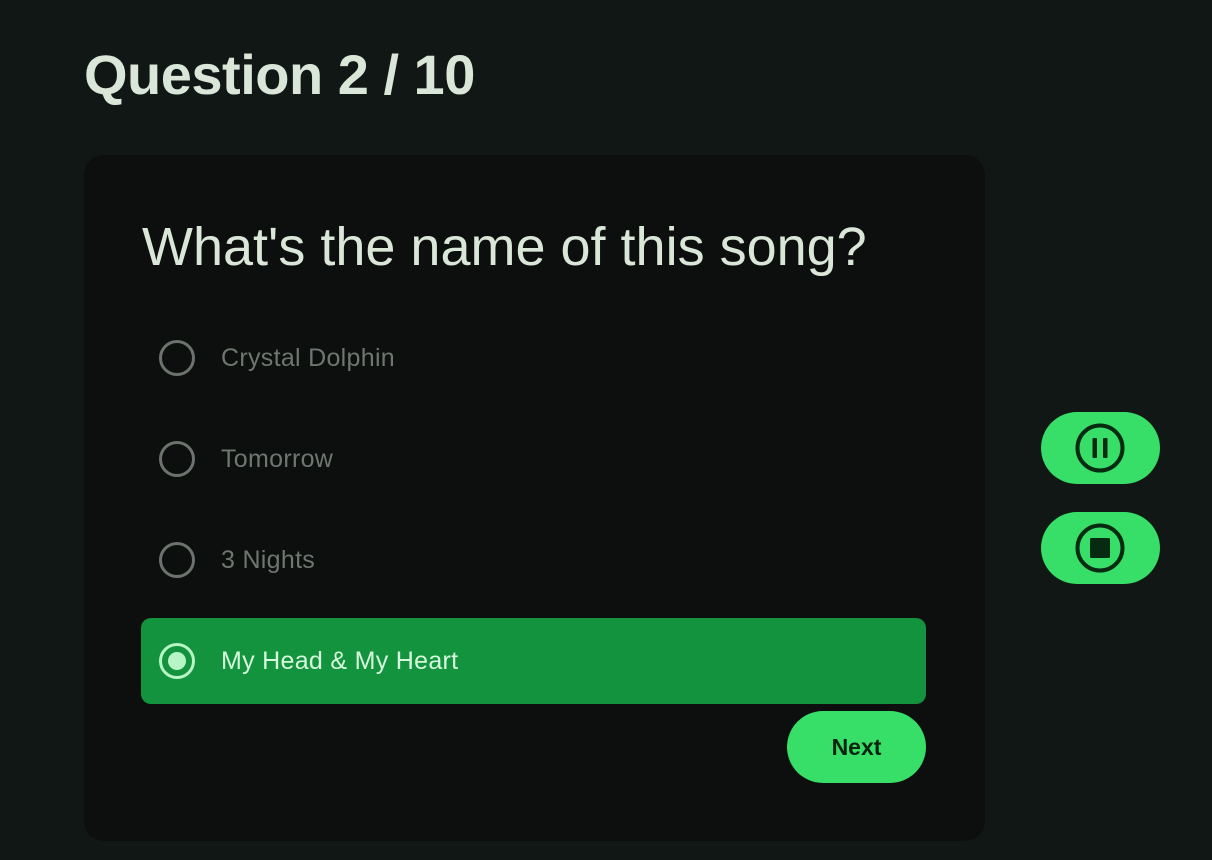 Image resolution: width=1212 pixels, height=860 pixels. I want to click on question-counter-title: Question 2 / 10, so click(279, 74).